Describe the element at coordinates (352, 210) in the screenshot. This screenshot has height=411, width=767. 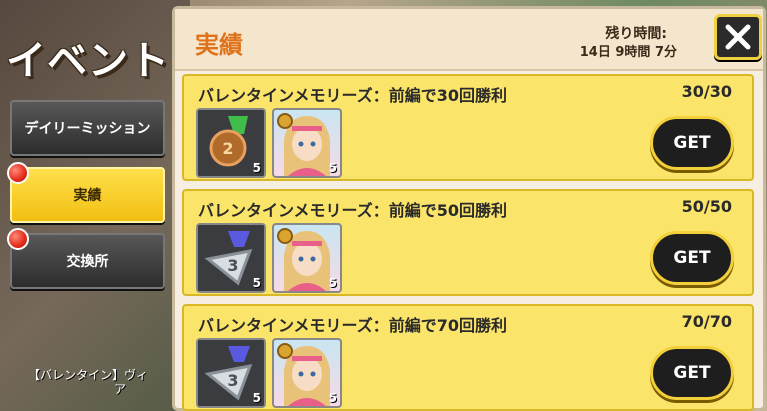
I see `achievement-title: バレンタインメモリーズ：前編で50回勝利` at that location.